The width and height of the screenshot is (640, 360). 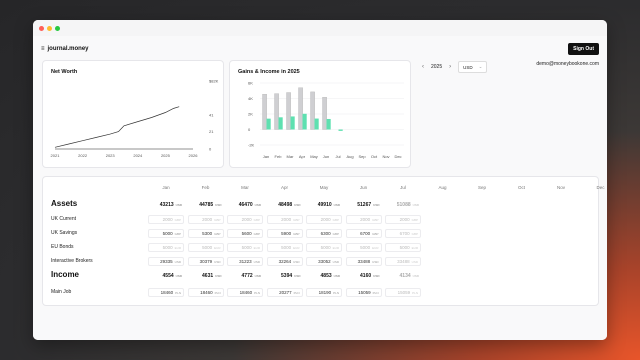 I want to click on sign-out-button: Sign Out, so click(x=583, y=49).